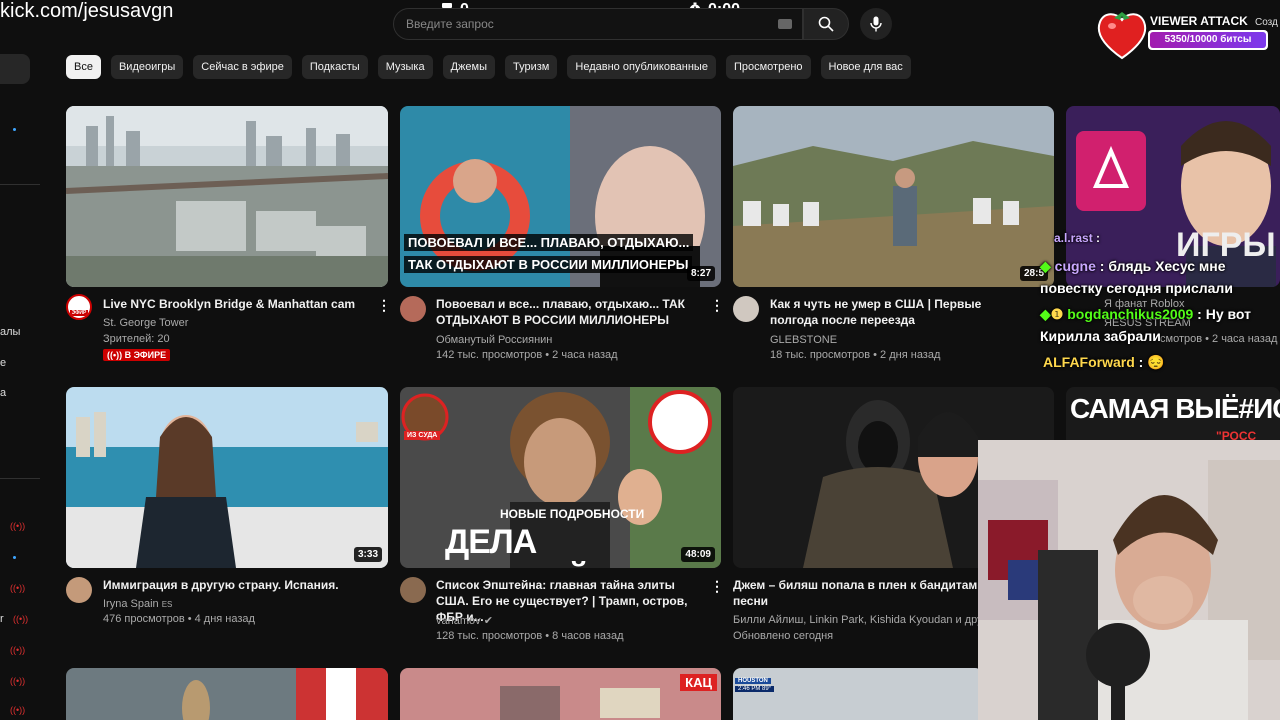 This screenshot has width=1280, height=720. Describe the element at coordinates (494, 340) in the screenshot. I see `channel-name: Обманутый Россиянин` at that location.